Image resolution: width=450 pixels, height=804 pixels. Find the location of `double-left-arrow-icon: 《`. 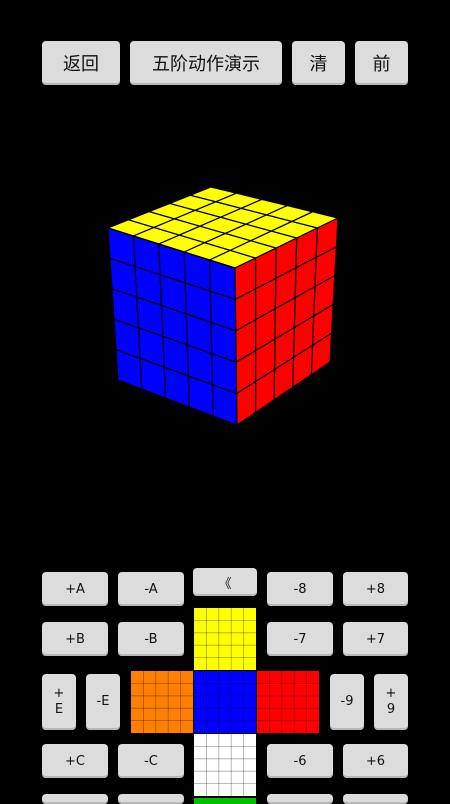

double-left-arrow-icon: 《 is located at coordinates (225, 584).